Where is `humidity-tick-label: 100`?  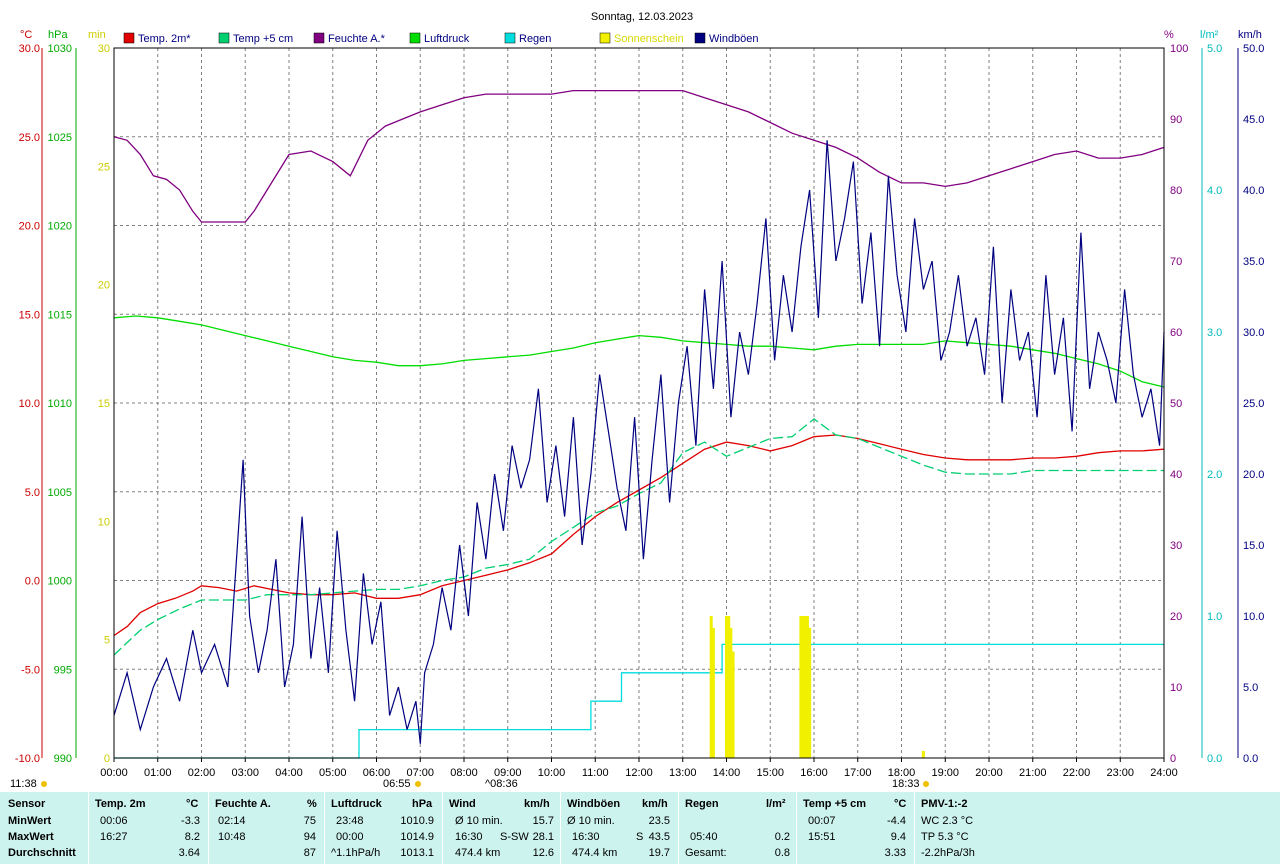 humidity-tick-label: 100 is located at coordinates (1179, 49).